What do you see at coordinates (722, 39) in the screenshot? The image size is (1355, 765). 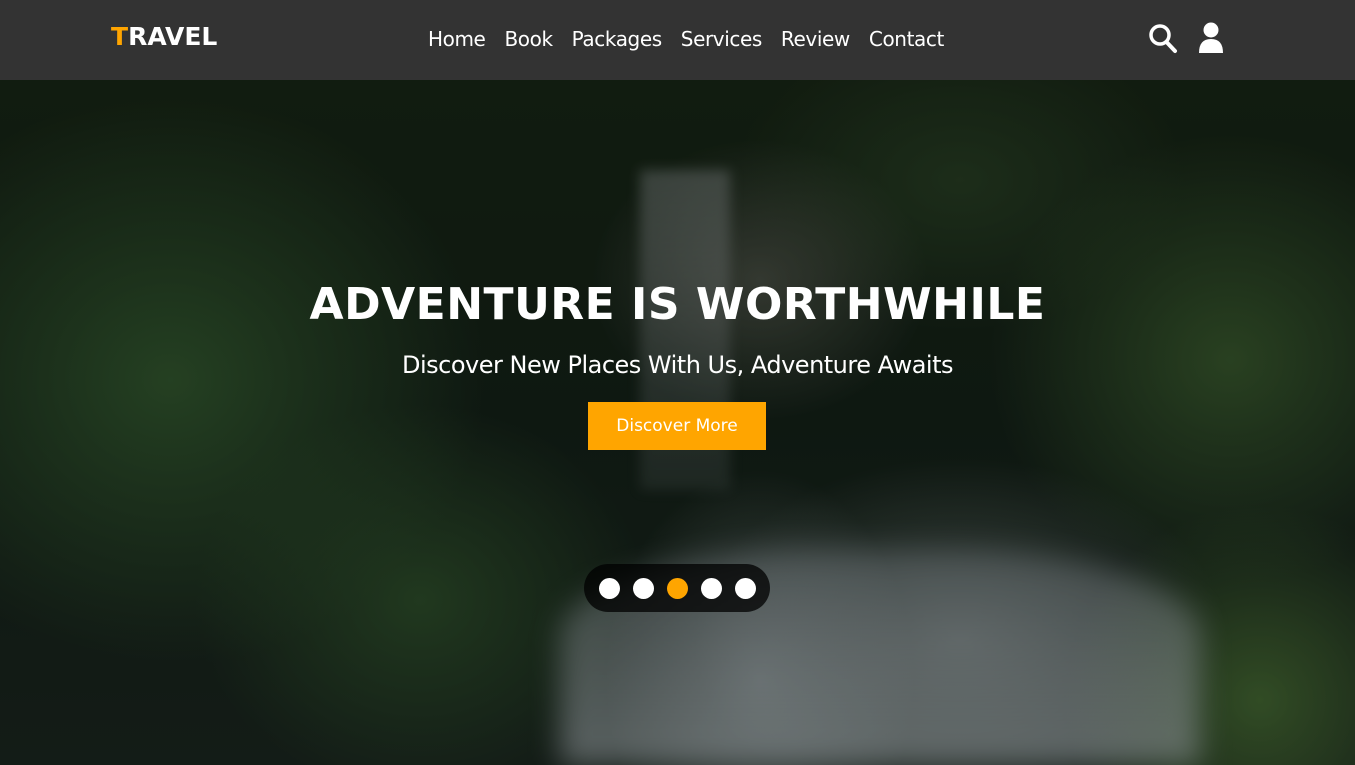 I see `nav-services: Services` at bounding box center [722, 39].